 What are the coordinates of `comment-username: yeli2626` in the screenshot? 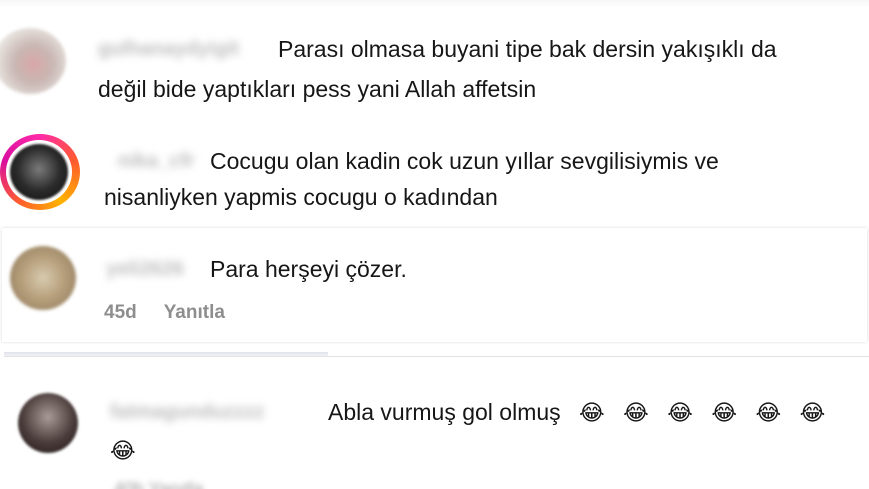 It's located at (145, 269).